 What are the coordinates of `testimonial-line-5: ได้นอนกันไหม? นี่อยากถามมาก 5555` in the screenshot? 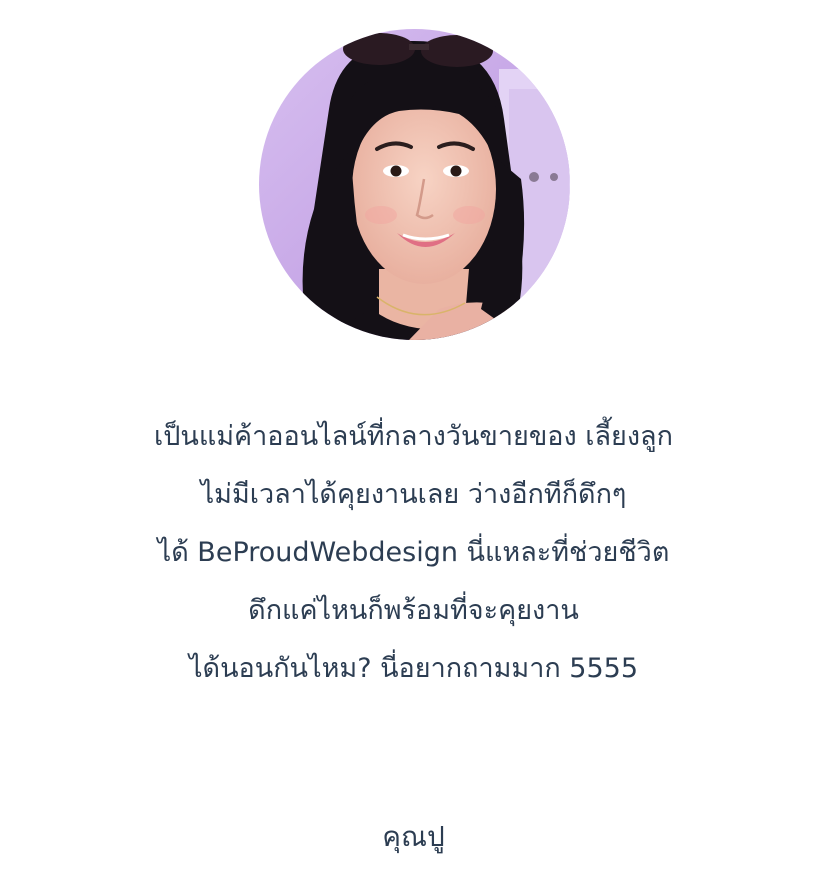 It's located at (413, 668).